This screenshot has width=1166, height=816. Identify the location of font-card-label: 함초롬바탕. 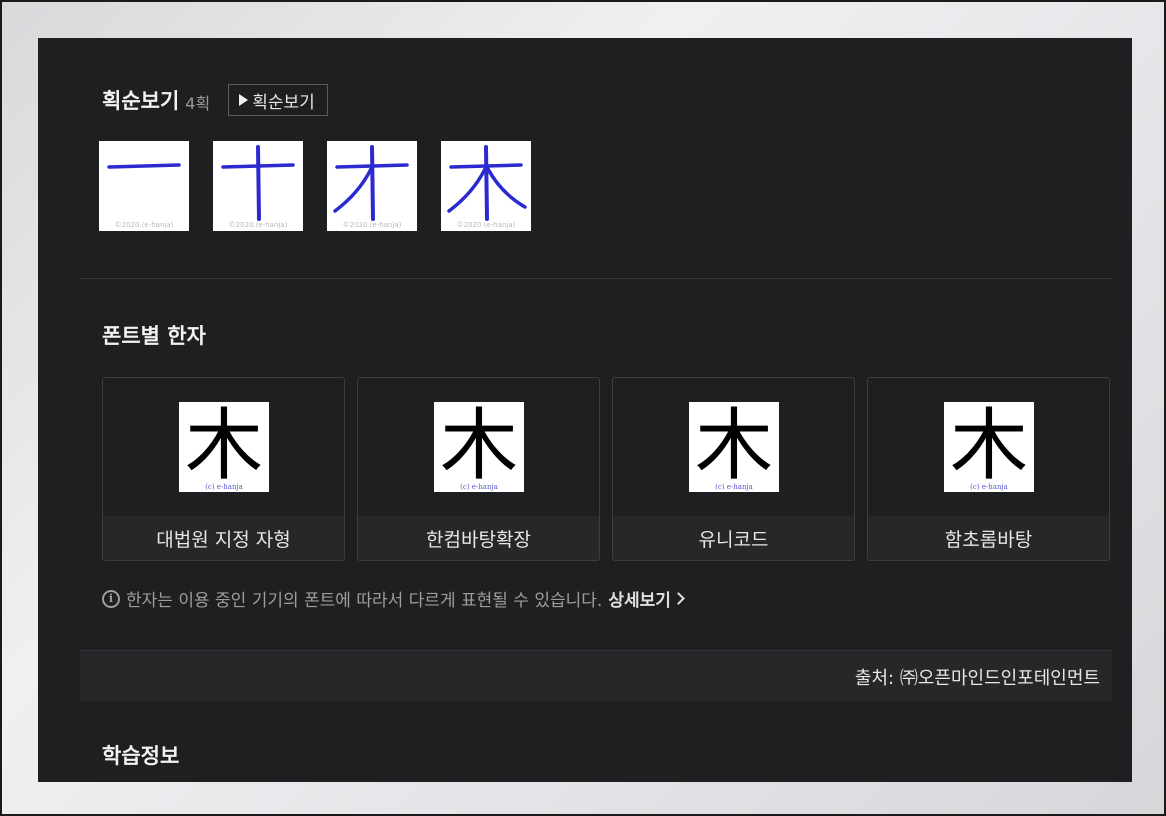
(988, 538).